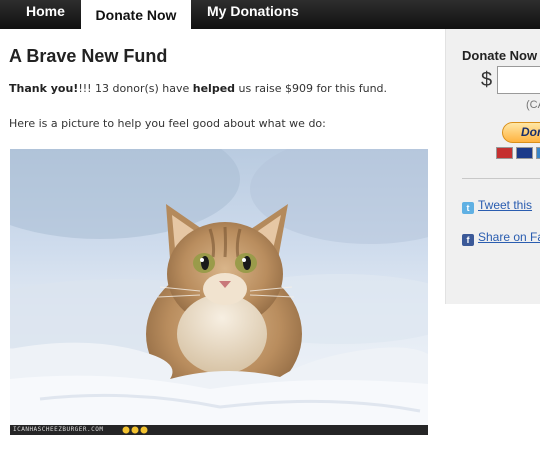  What do you see at coordinates (501, 55) in the screenshot?
I see `sidebar-title: Donate Now w` at bounding box center [501, 55].